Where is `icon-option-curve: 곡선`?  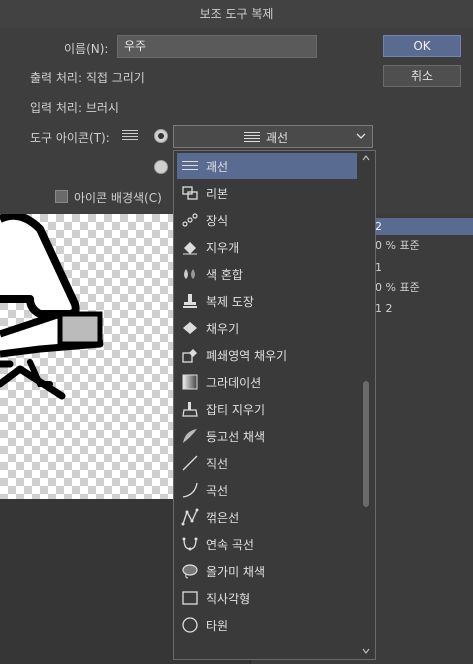 icon-option-curve: 곡선 is located at coordinates (267, 490).